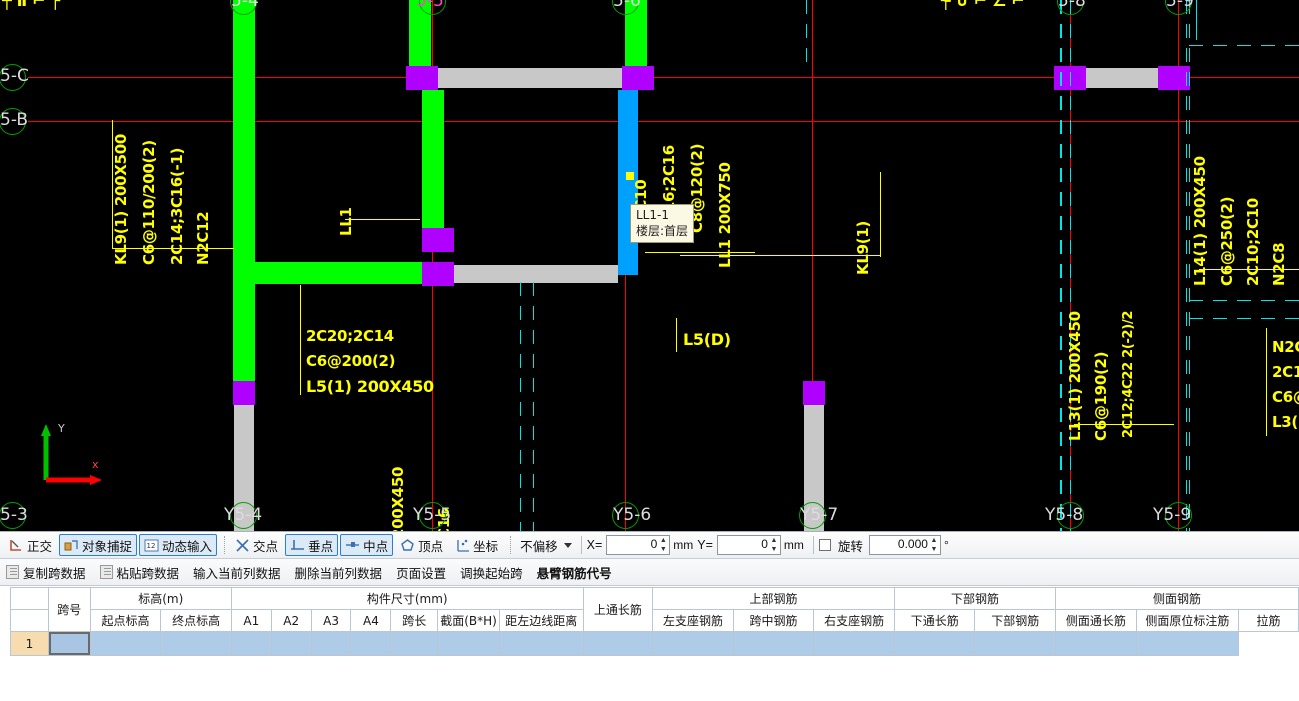  I want to click on cell-a3, so click(331, 643).